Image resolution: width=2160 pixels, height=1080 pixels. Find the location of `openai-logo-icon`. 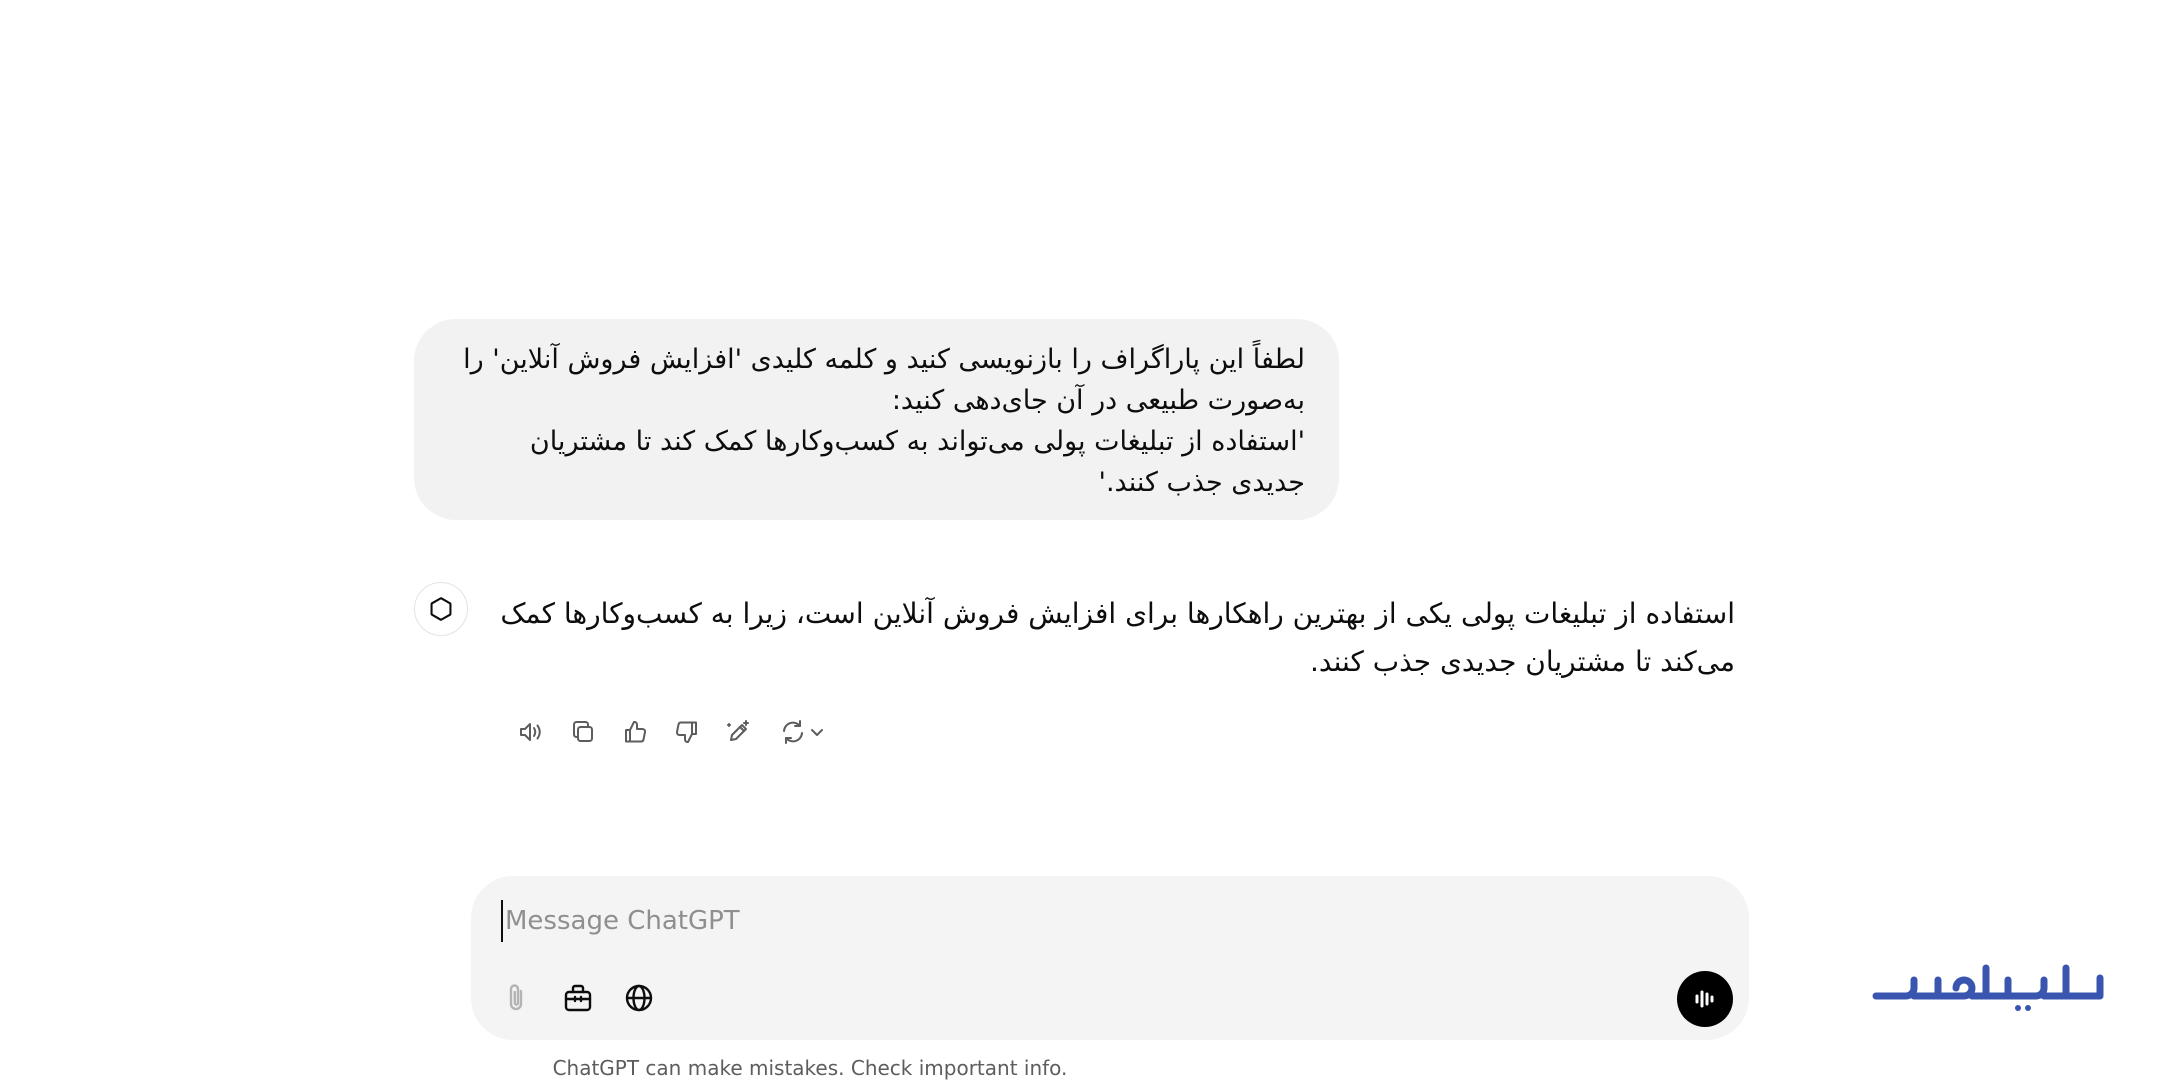

openai-logo-icon is located at coordinates (441, 609).